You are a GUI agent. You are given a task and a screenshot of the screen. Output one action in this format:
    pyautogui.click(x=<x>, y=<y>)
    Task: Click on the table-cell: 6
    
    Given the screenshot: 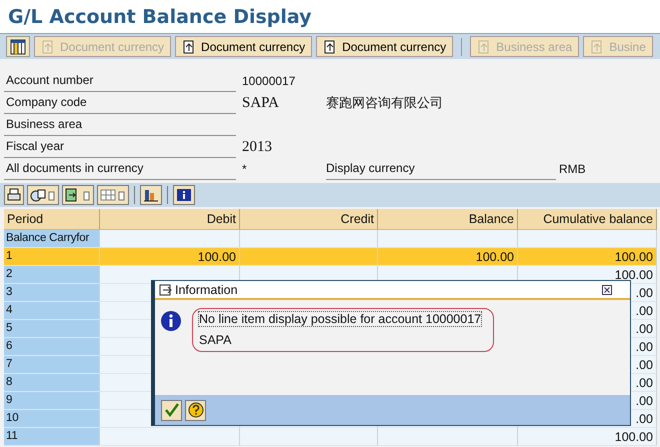 What is the action you would take?
    pyautogui.click(x=52, y=347)
    